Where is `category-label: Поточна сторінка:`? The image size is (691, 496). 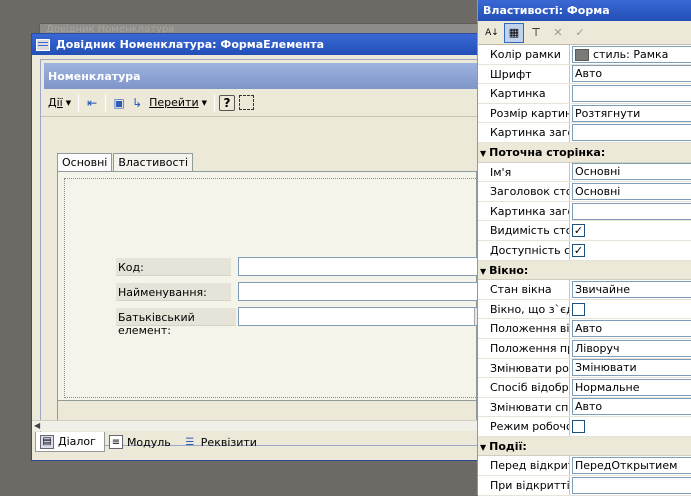
category-label: Поточна сторінка: is located at coordinates (547, 152).